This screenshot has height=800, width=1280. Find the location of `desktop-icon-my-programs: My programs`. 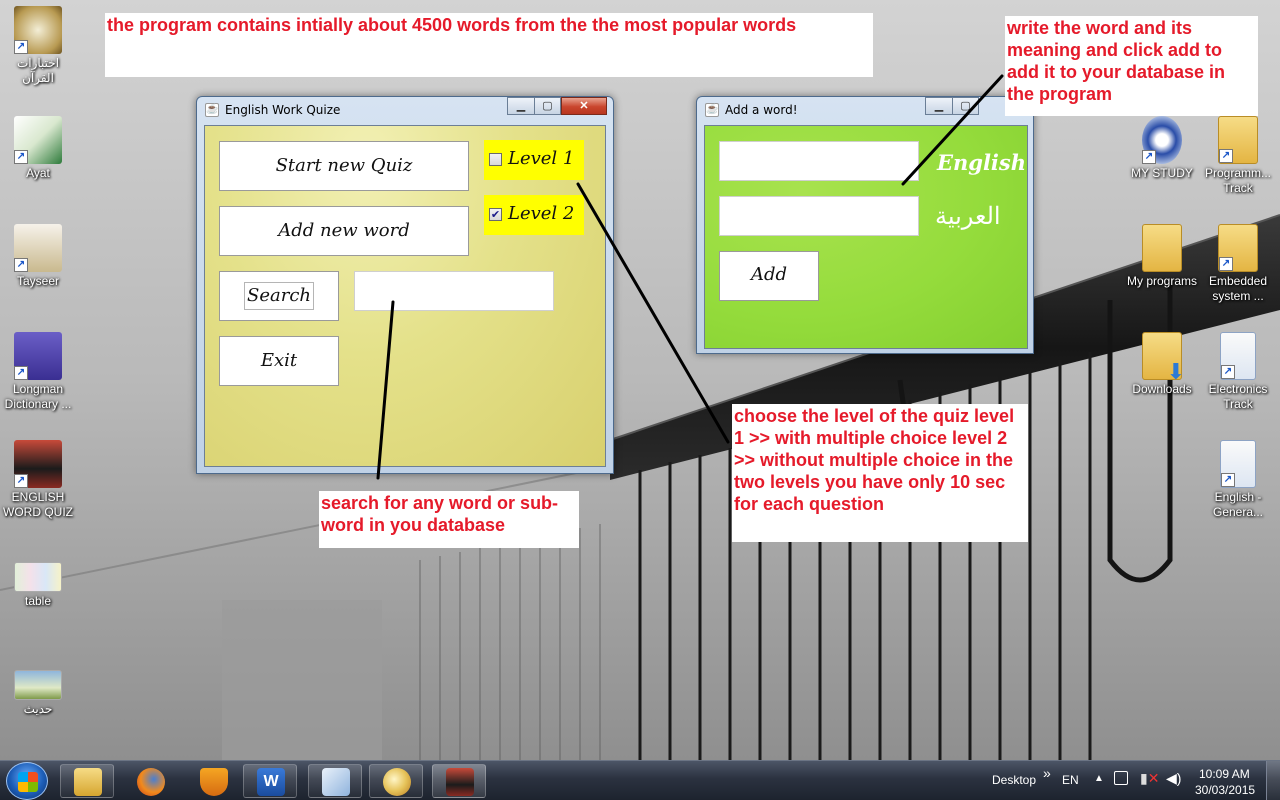

desktop-icon-my-programs: My programs is located at coordinates (1162, 256).